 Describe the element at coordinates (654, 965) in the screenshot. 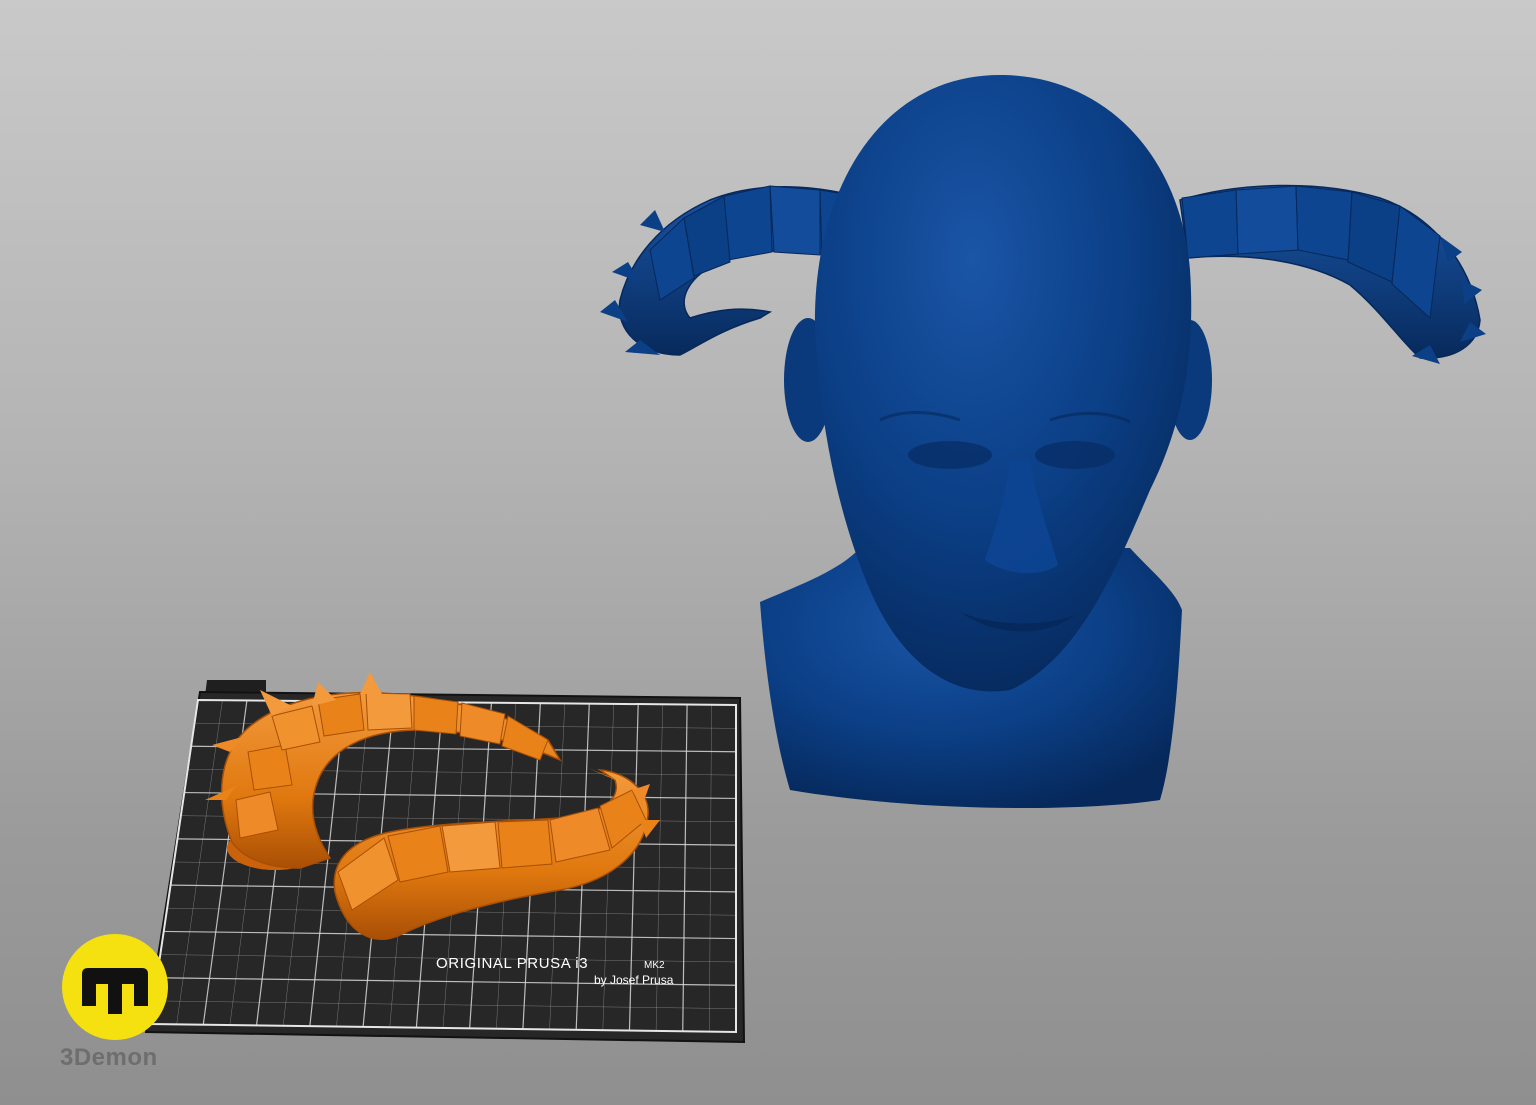

I see `bed-model: MK2` at that location.